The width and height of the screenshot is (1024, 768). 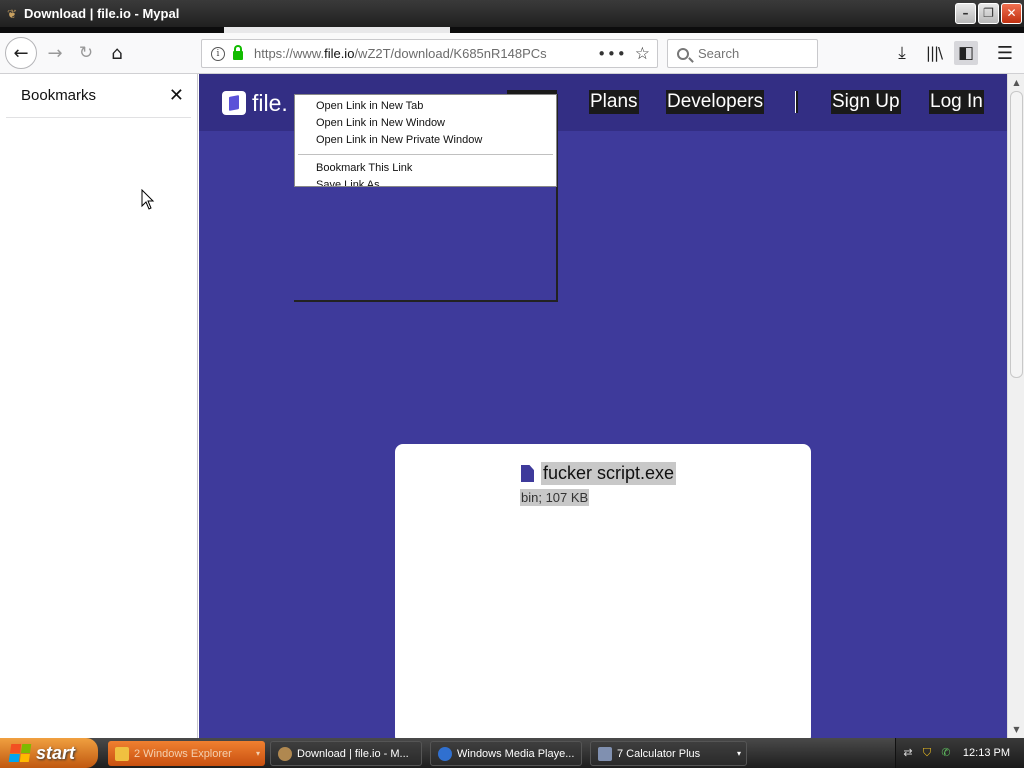 What do you see at coordinates (450, 53) in the screenshot?
I see `url-path: /wZ2T/download/K685nR148PCs` at bounding box center [450, 53].